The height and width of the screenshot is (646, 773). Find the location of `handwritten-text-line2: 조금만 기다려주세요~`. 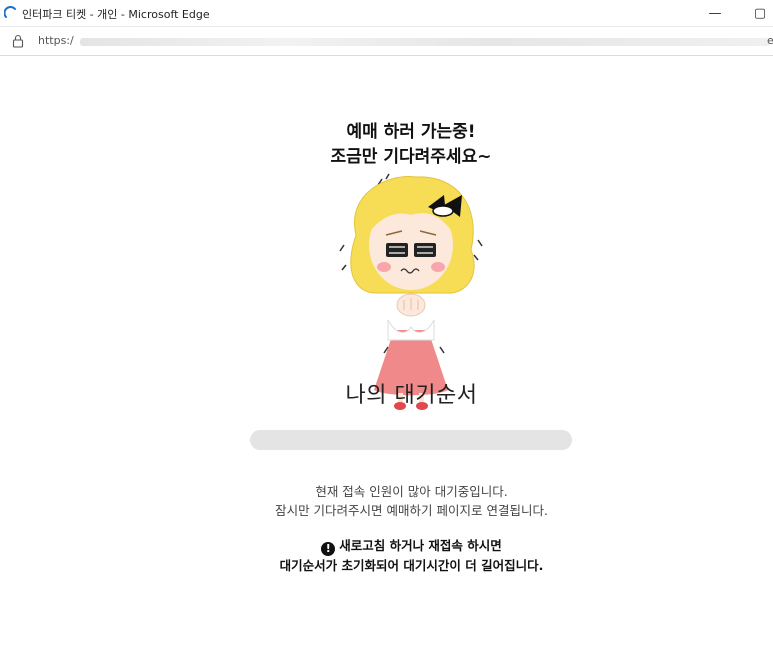

handwritten-text-line2: 조금만 기다려주세요~ is located at coordinates (411, 157).